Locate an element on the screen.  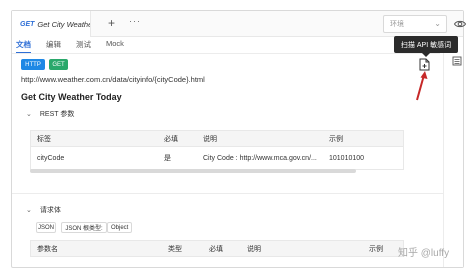
table-header: 参数名 类型 必填 说明 示例 is located at coordinates (217, 248).